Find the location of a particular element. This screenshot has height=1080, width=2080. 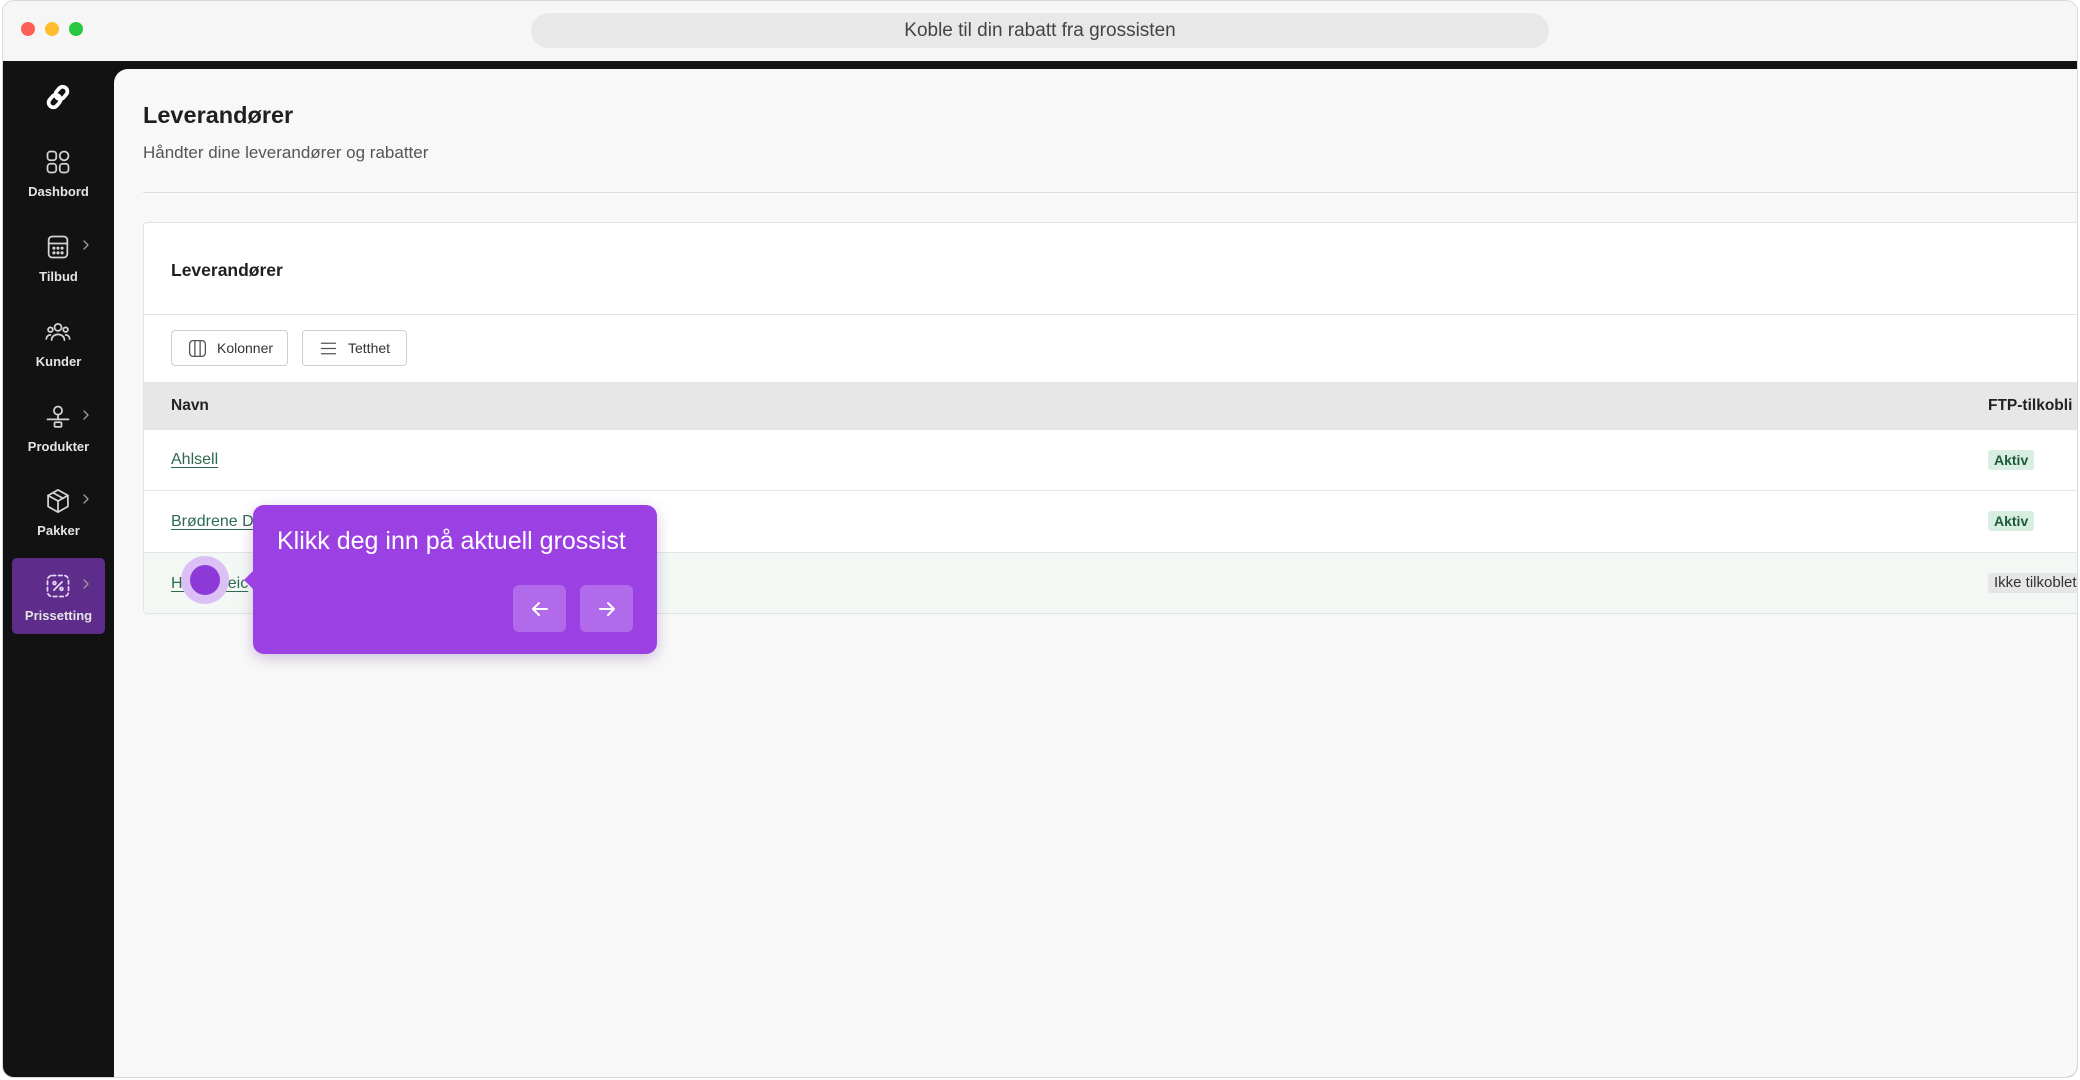

page-subtitle: Håndter dine leverandører og rabatter is located at coordinates (286, 152).